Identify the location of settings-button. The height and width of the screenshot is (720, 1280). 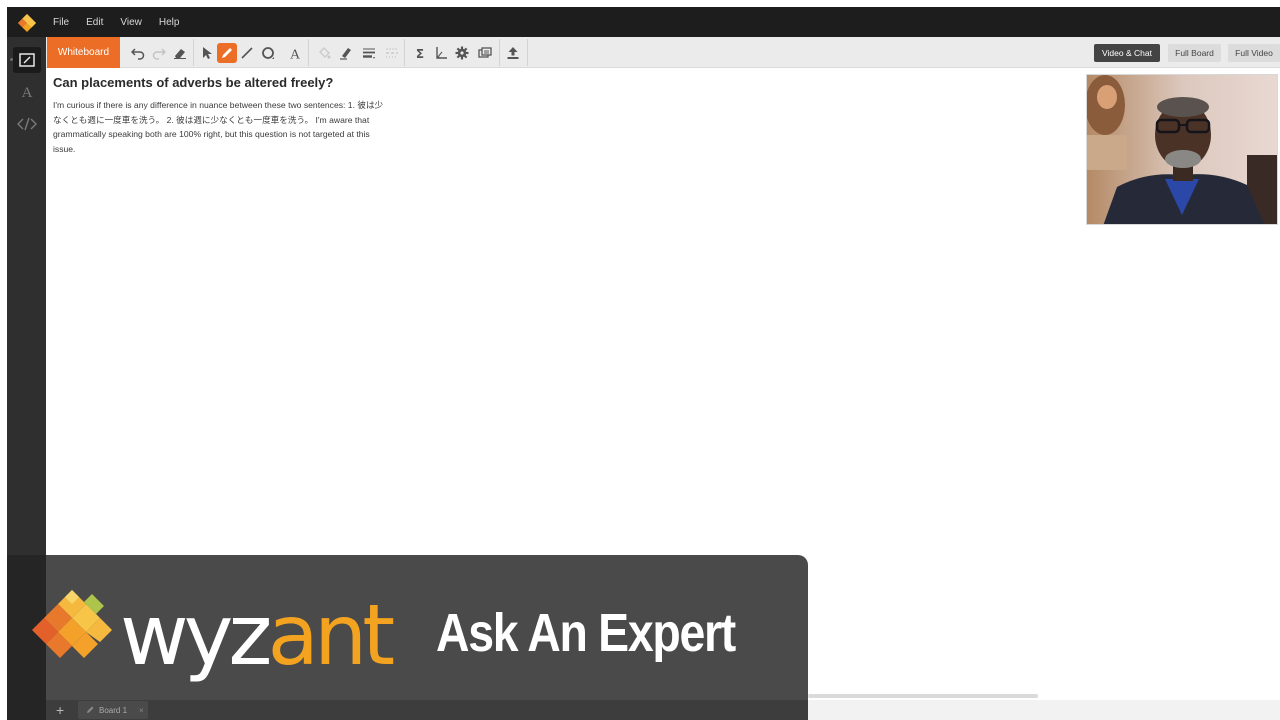
(462, 53).